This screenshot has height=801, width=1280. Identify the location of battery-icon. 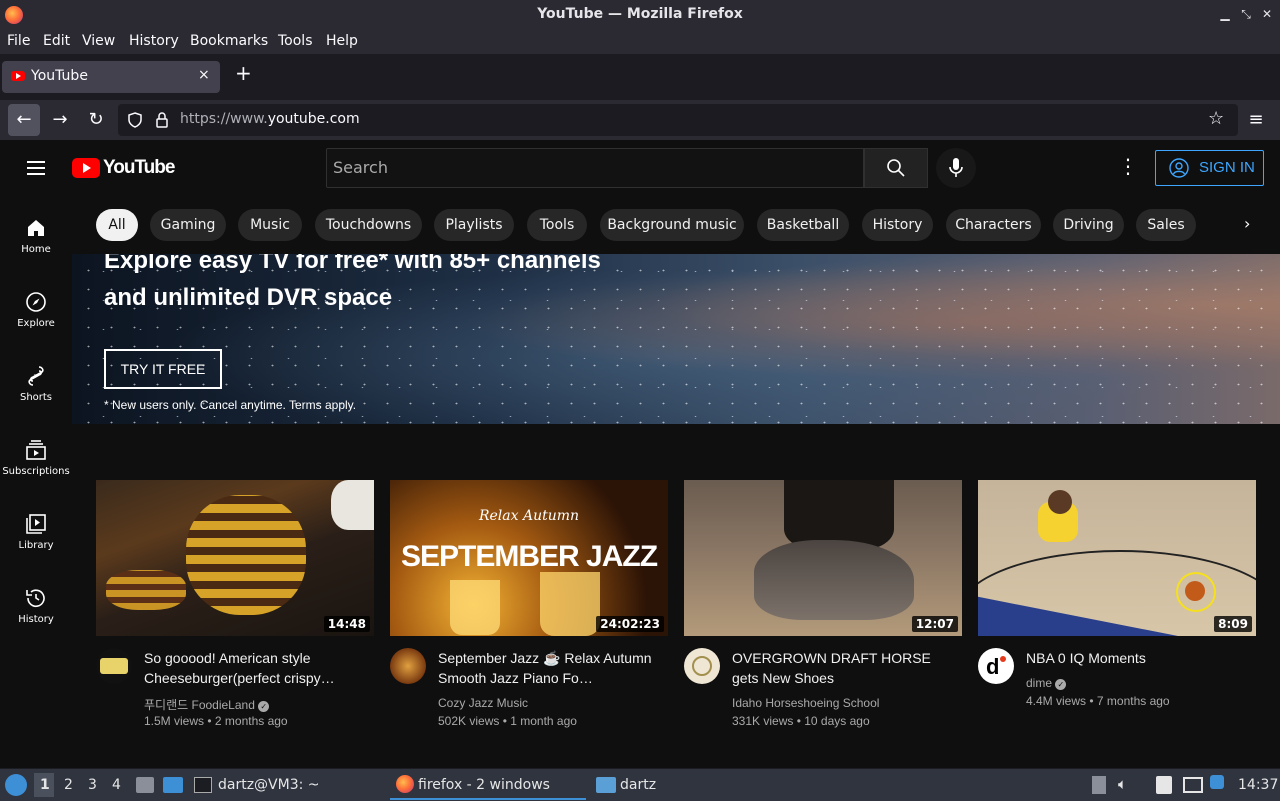
(1099, 785).